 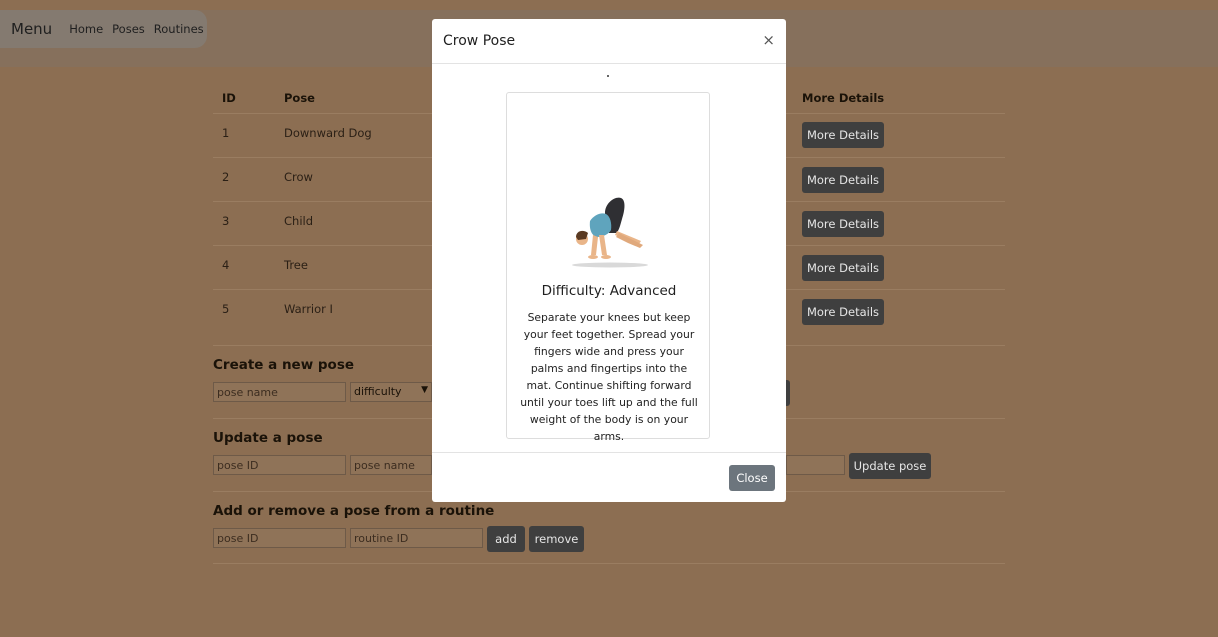 What do you see at coordinates (843, 98) in the screenshot?
I see `column-header-more-details: More Details` at bounding box center [843, 98].